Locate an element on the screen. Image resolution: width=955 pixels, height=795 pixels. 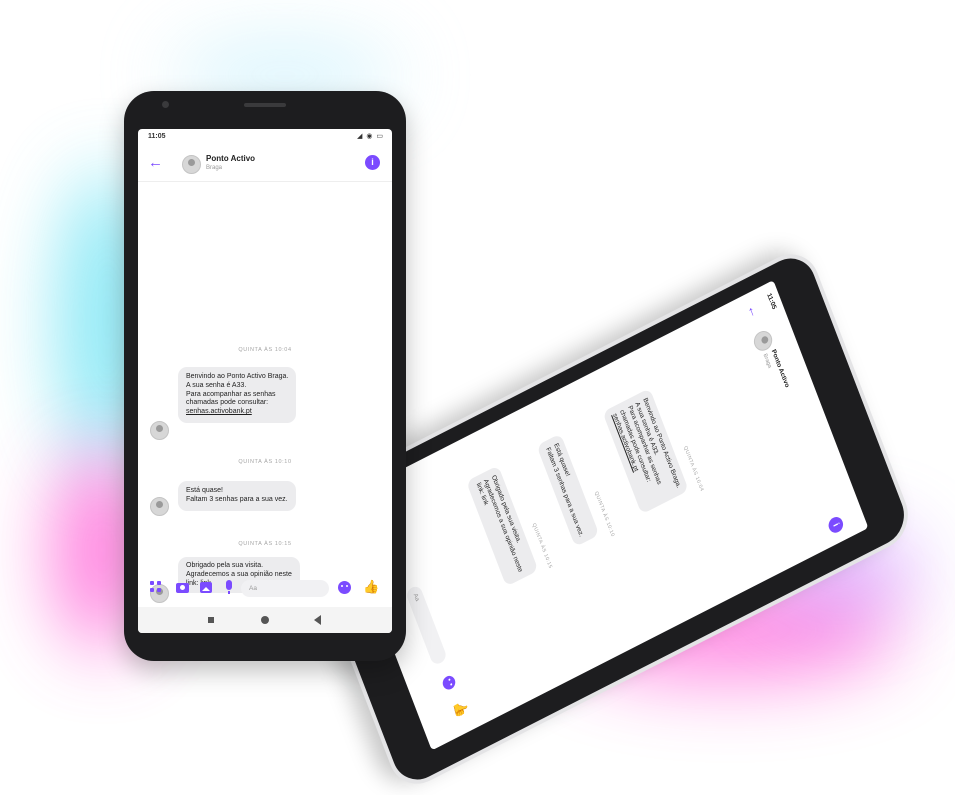
status-bar: 11:05 ◢ ◉ ▭ is located at coordinates (265, 138).